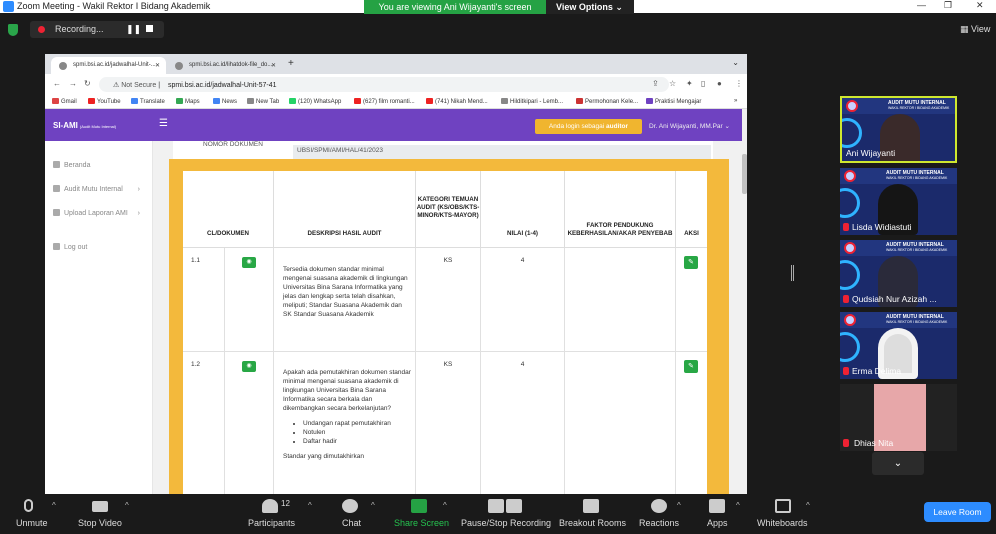  I want to click on not-secure-label: Not Secure, so click(139, 85).